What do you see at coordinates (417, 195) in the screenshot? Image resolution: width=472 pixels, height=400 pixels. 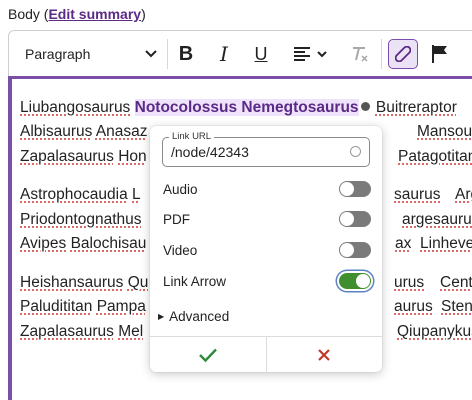 I see `word: saurus` at bounding box center [417, 195].